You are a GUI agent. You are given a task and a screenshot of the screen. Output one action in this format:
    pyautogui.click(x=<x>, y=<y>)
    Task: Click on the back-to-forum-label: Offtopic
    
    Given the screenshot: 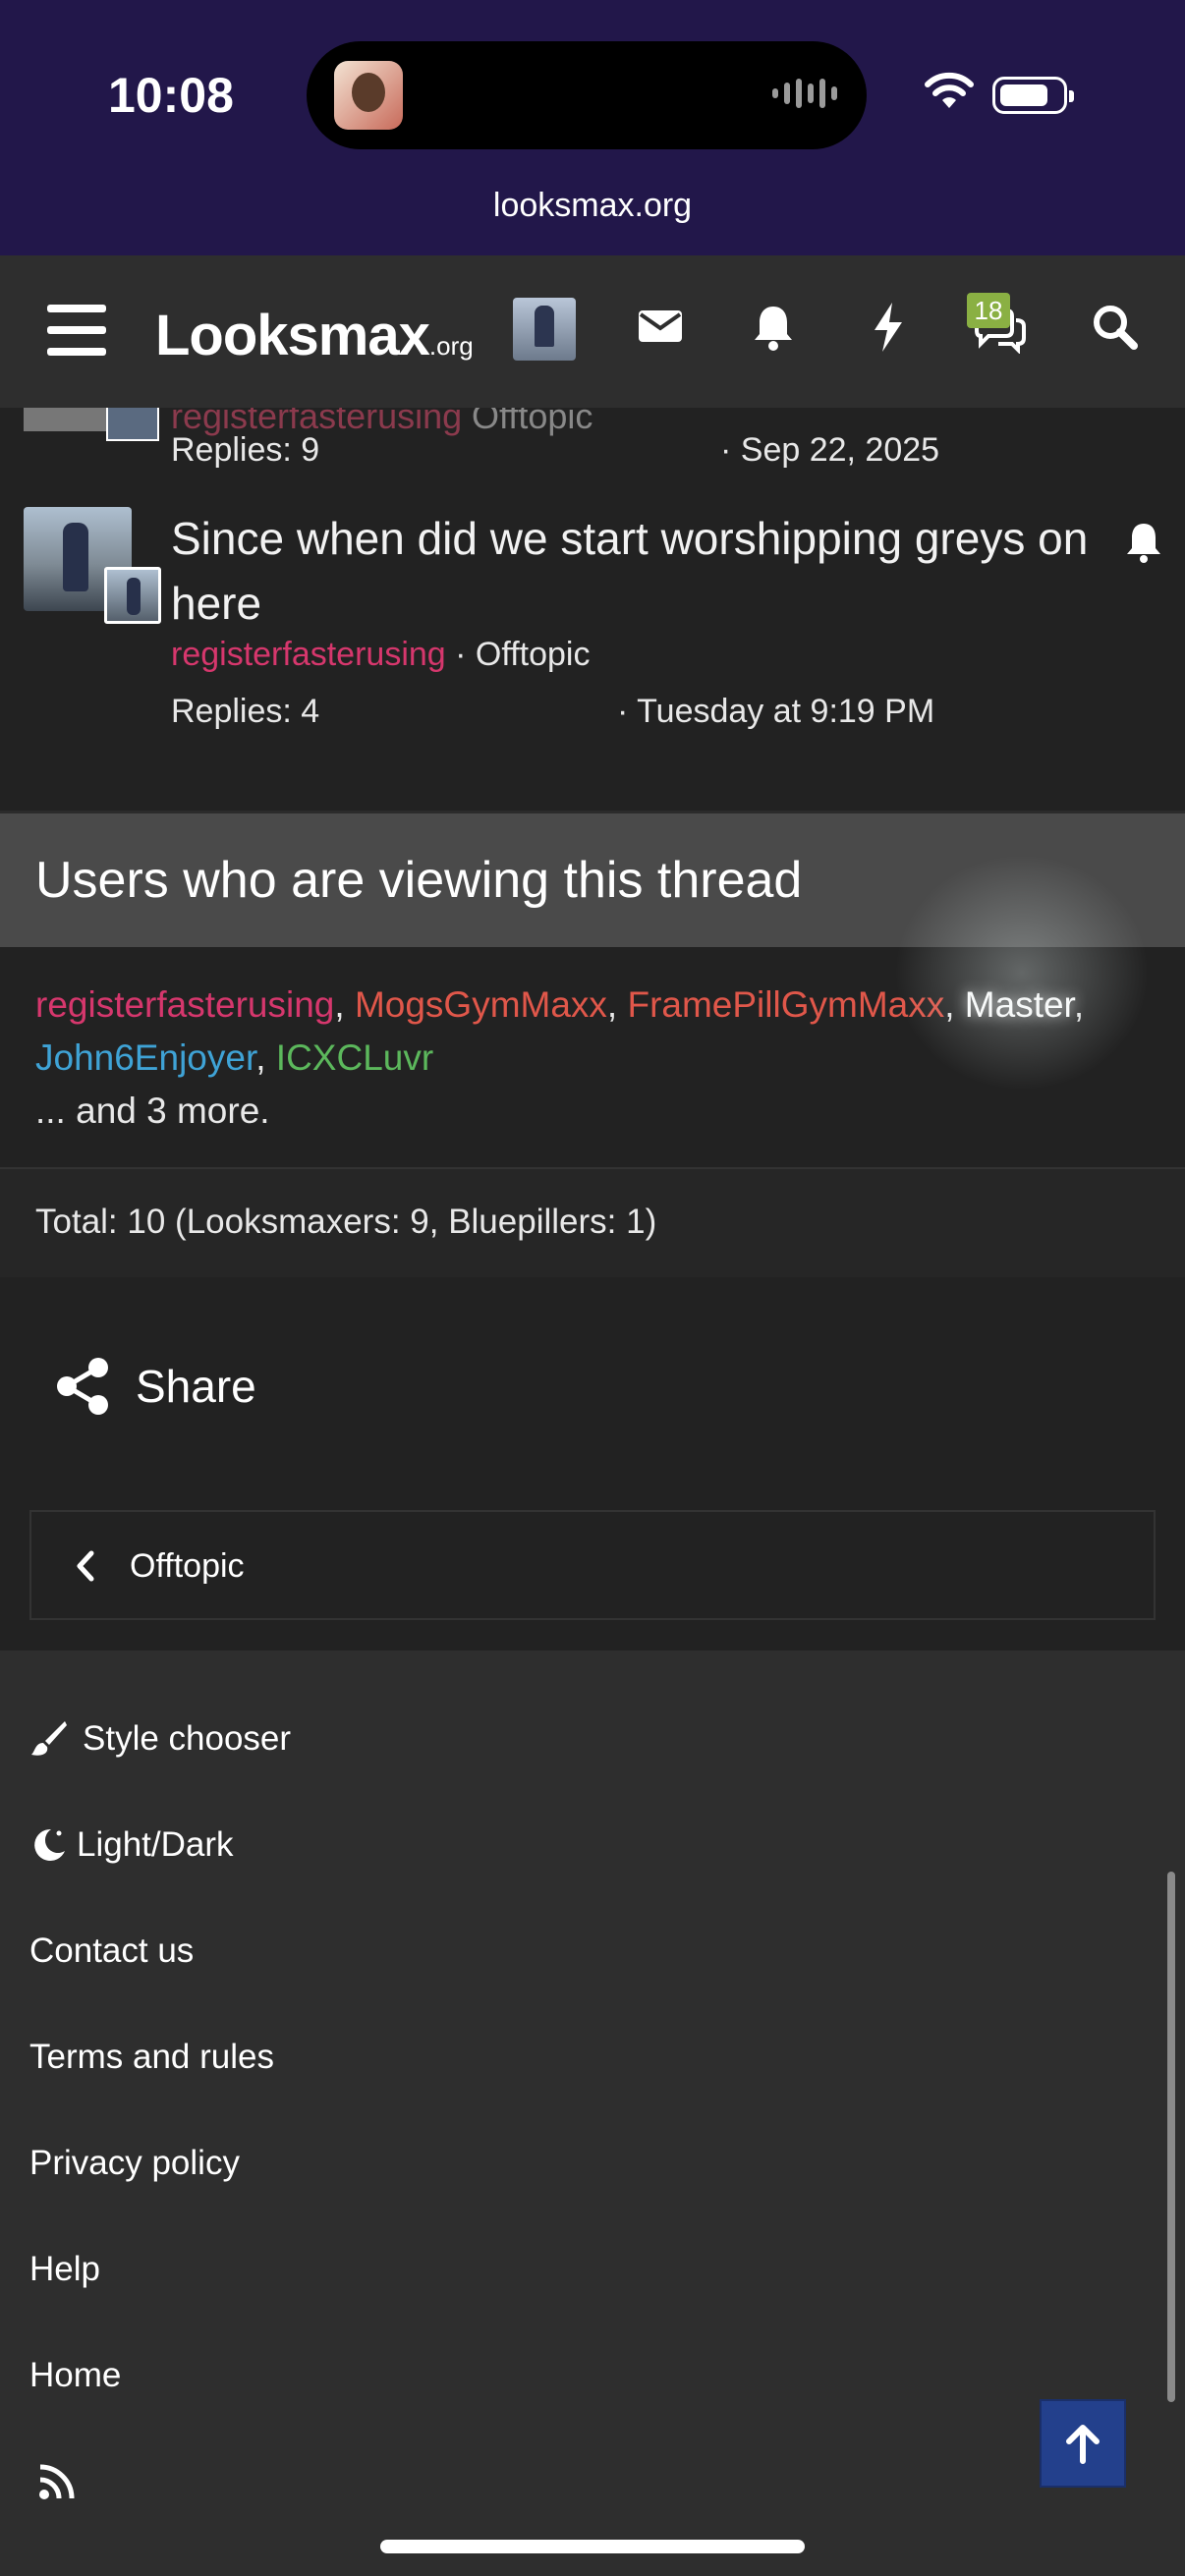 What is the action you would take?
    pyautogui.click(x=187, y=1566)
    